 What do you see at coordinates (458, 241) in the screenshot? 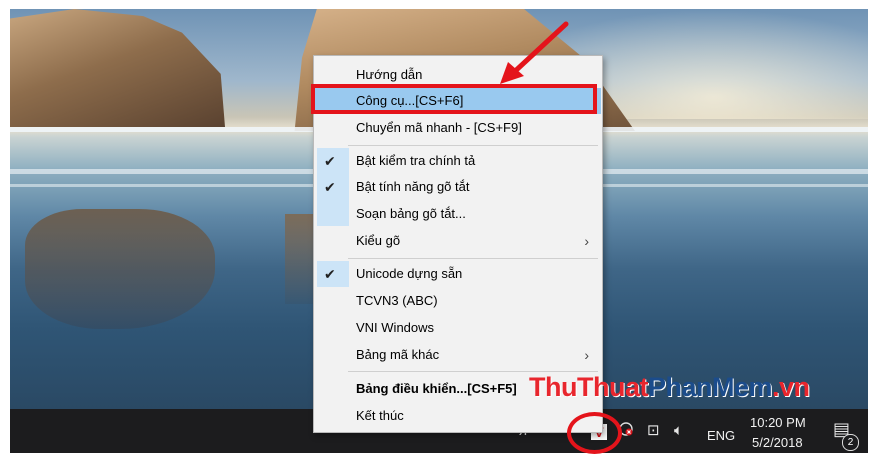
I see `menu-item-kieu-go: Kiểu gõ ›` at bounding box center [458, 241].